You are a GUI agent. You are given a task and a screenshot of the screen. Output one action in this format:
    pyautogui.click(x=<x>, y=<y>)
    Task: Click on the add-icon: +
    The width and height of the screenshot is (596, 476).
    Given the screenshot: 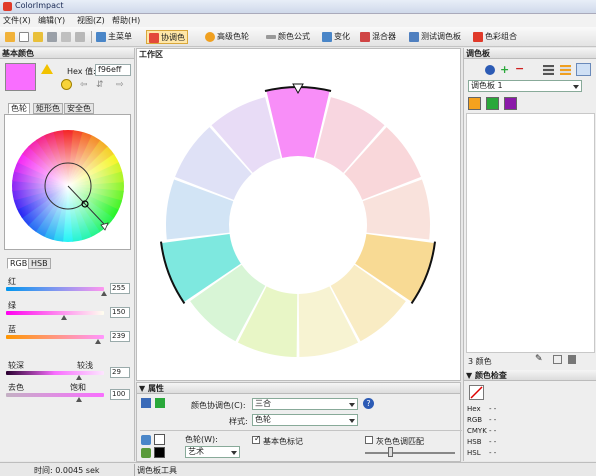 What is the action you would take?
    pyautogui.click(x=504, y=69)
    